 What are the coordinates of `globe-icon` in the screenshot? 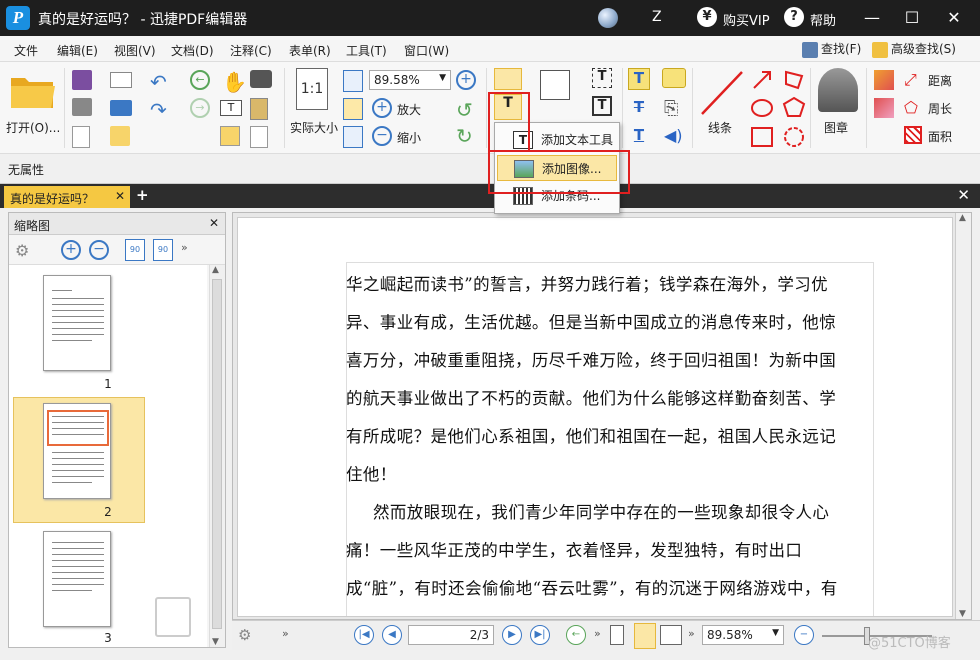 It's located at (608, 18).